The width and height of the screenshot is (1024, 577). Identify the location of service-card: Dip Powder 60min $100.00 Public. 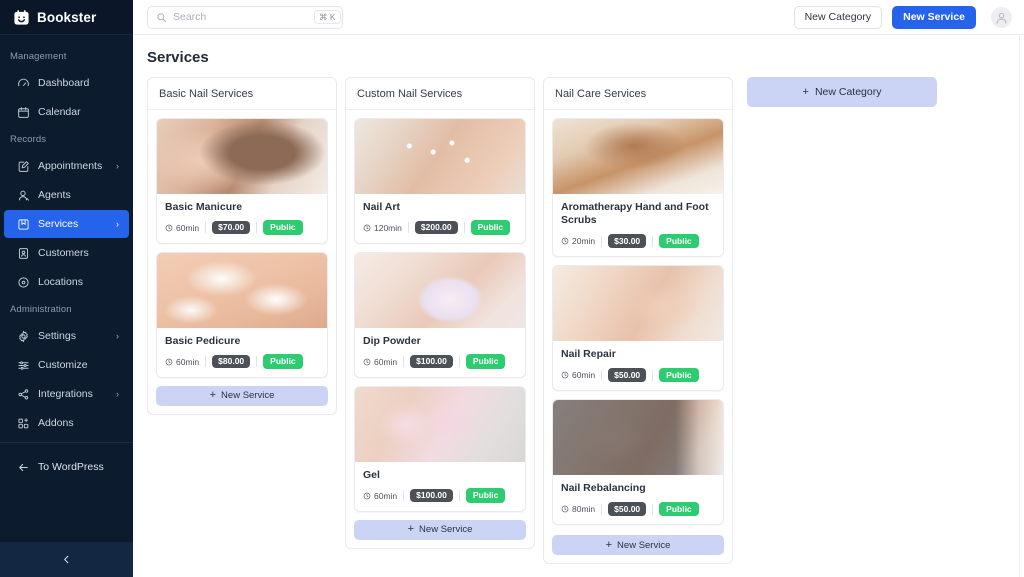
(440, 314).